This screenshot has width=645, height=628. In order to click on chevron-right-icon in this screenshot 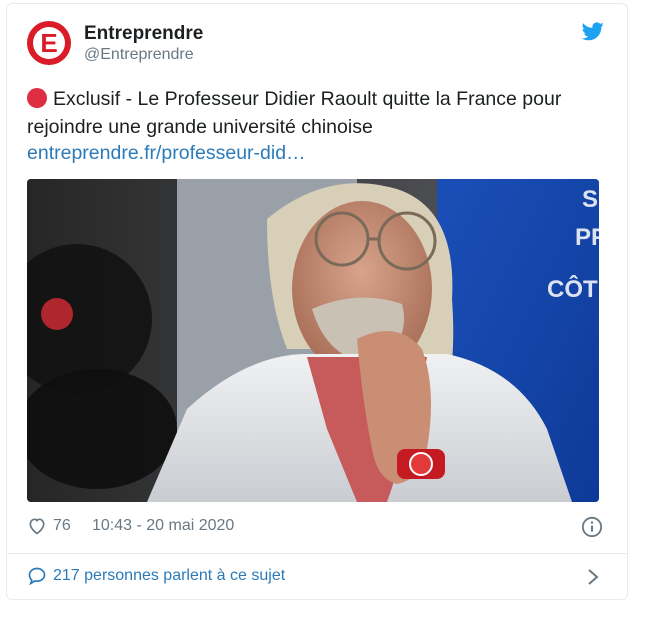, I will do `click(593, 577)`.